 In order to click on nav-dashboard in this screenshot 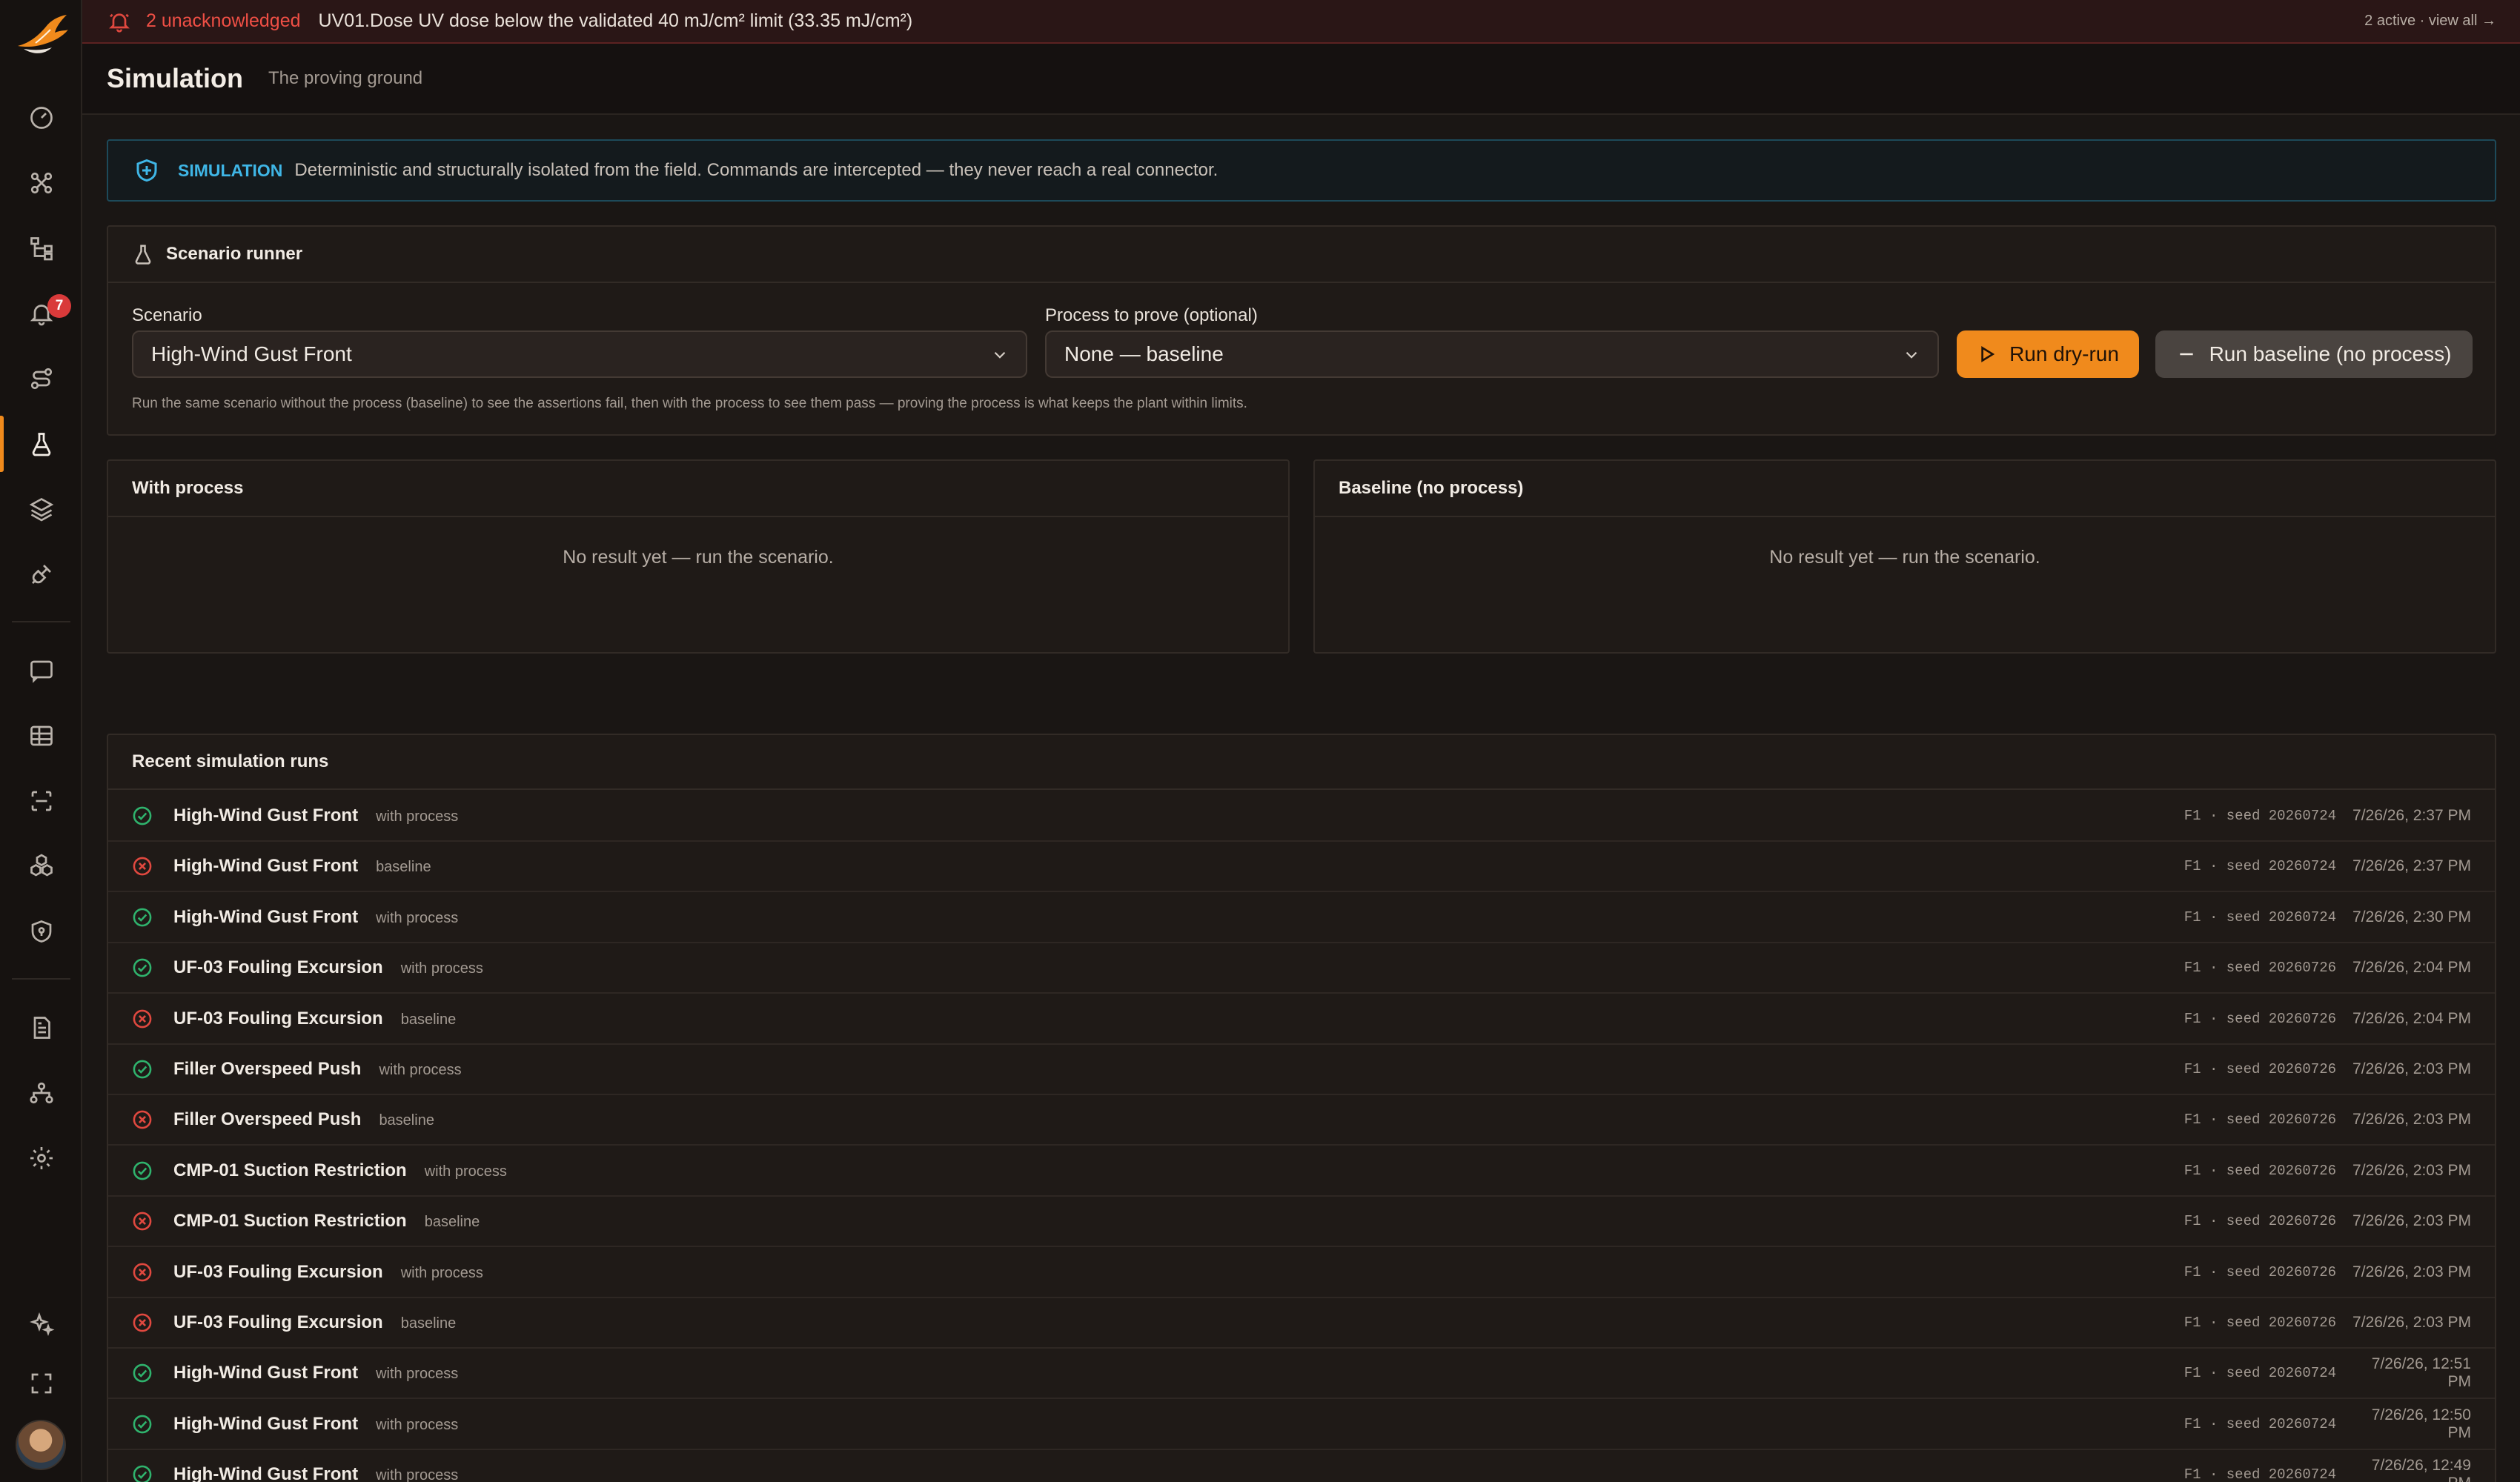, I will do `click(41, 118)`.